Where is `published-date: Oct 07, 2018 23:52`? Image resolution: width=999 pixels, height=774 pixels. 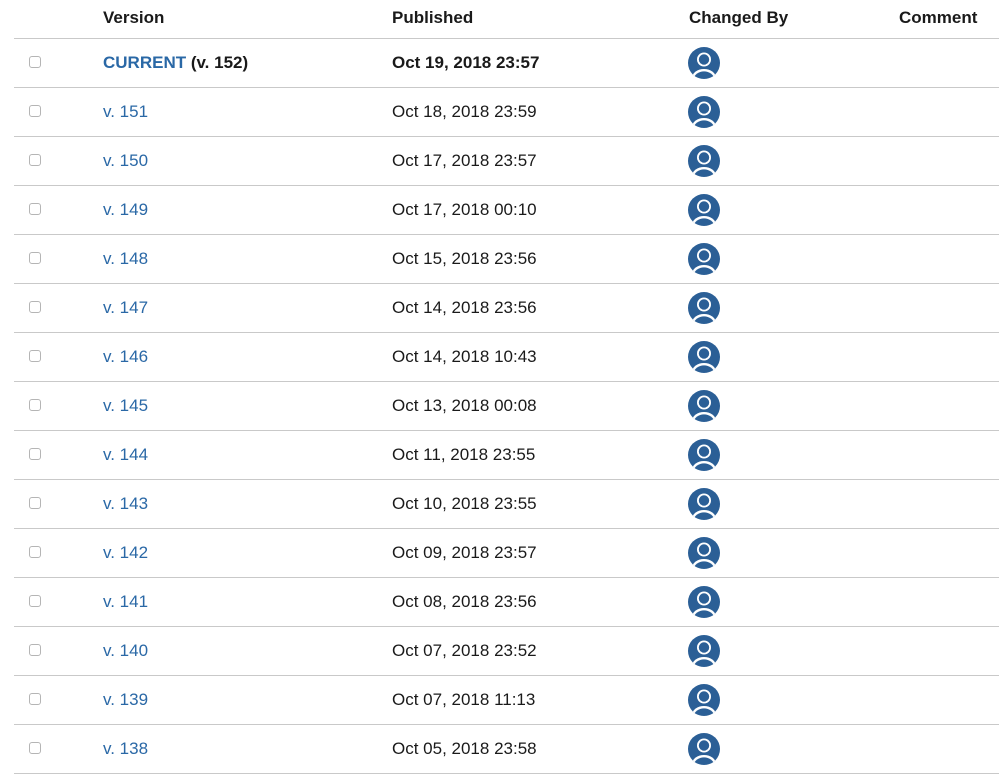 published-date: Oct 07, 2018 23:52 is located at coordinates (464, 650).